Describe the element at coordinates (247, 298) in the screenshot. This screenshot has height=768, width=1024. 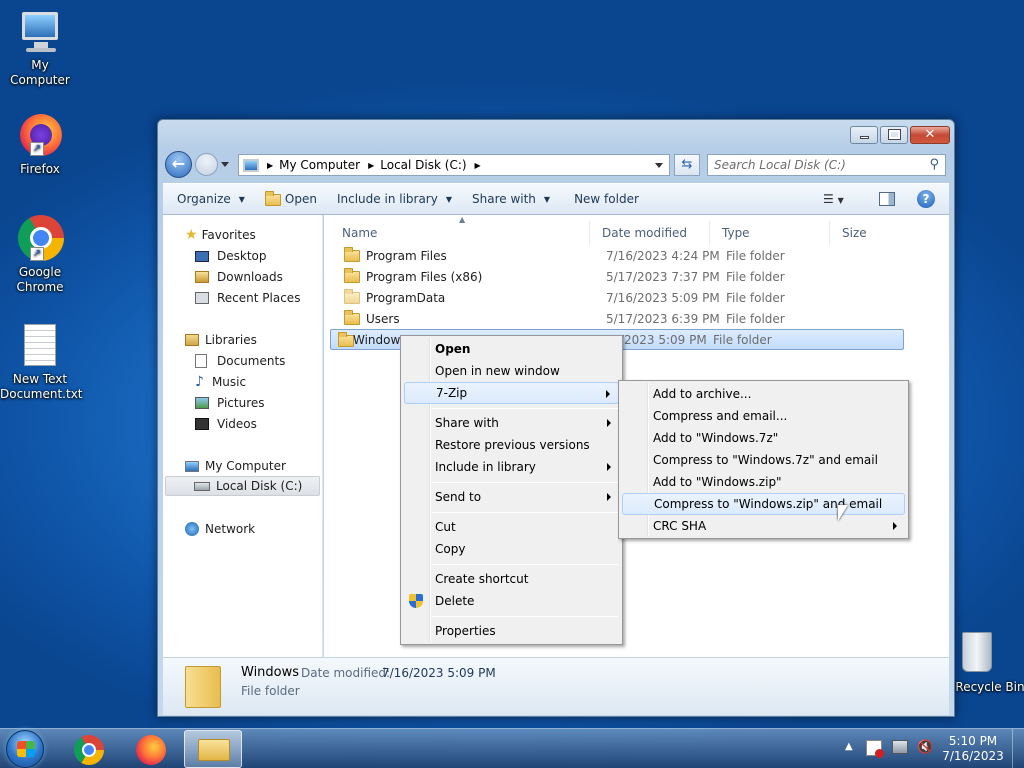
I see `nav-recent-places: Recent Places` at that location.